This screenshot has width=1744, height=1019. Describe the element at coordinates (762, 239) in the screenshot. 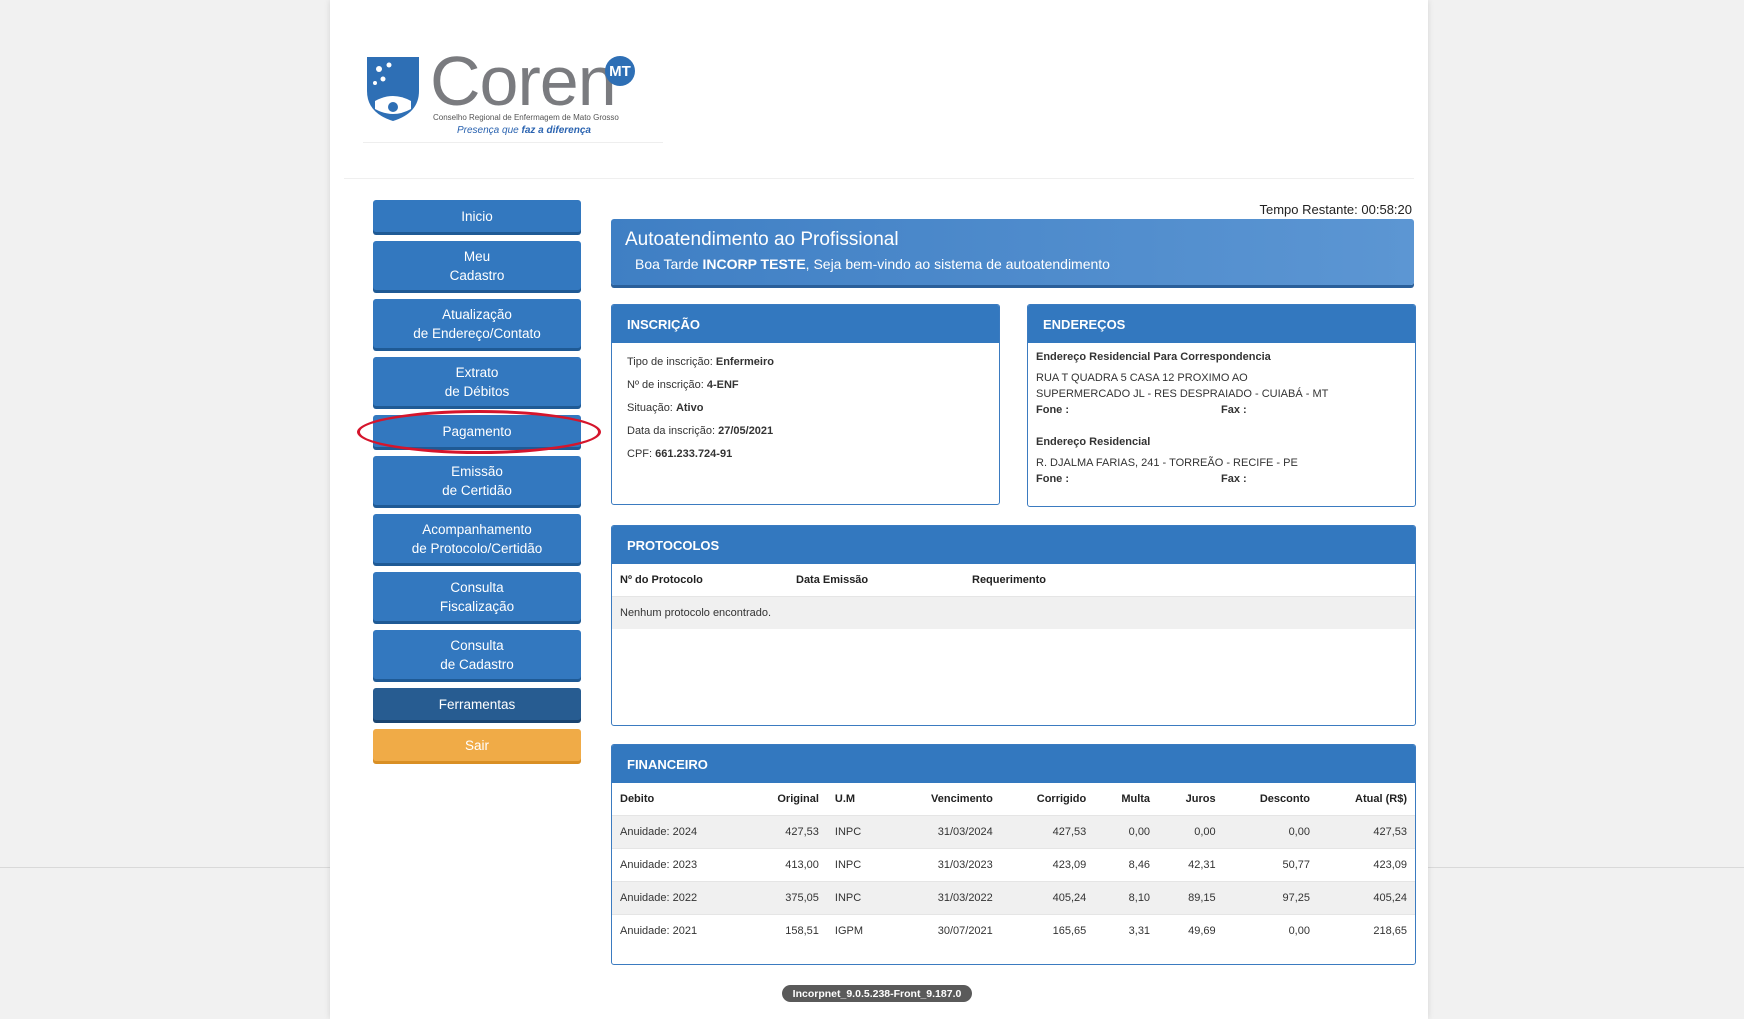

I see `welcome-title: Autoatendimento ao Profissional` at that location.